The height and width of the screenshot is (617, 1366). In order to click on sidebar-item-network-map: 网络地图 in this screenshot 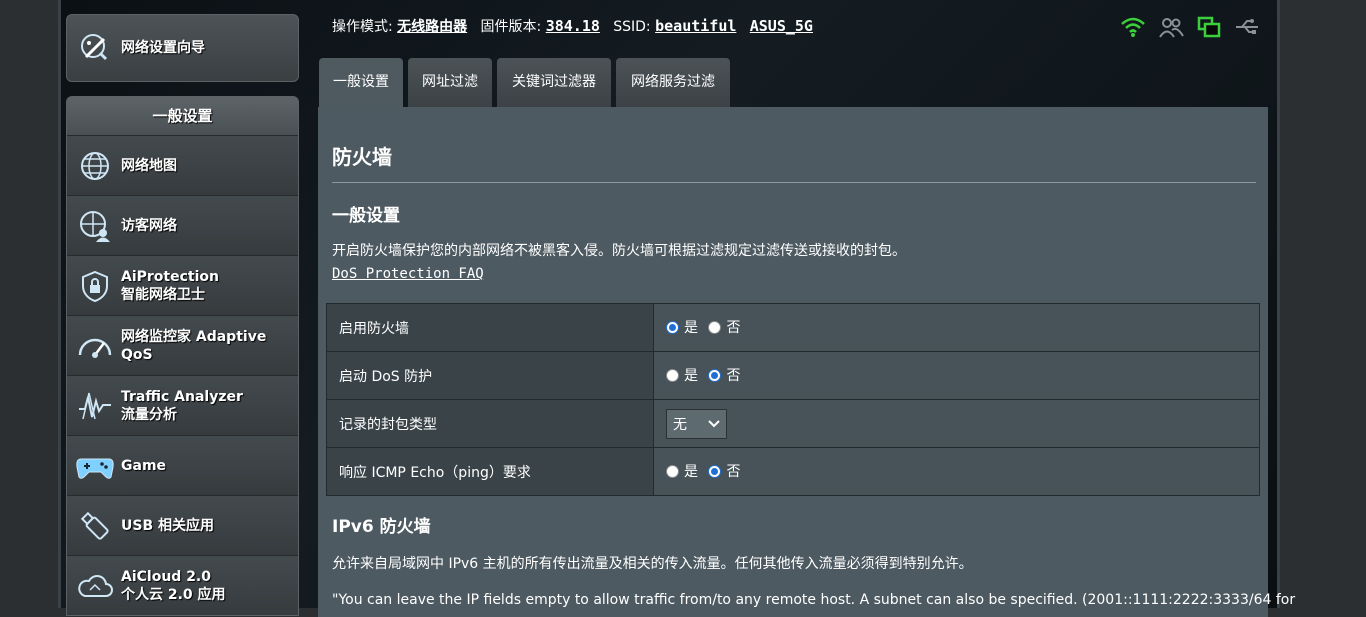, I will do `click(182, 166)`.